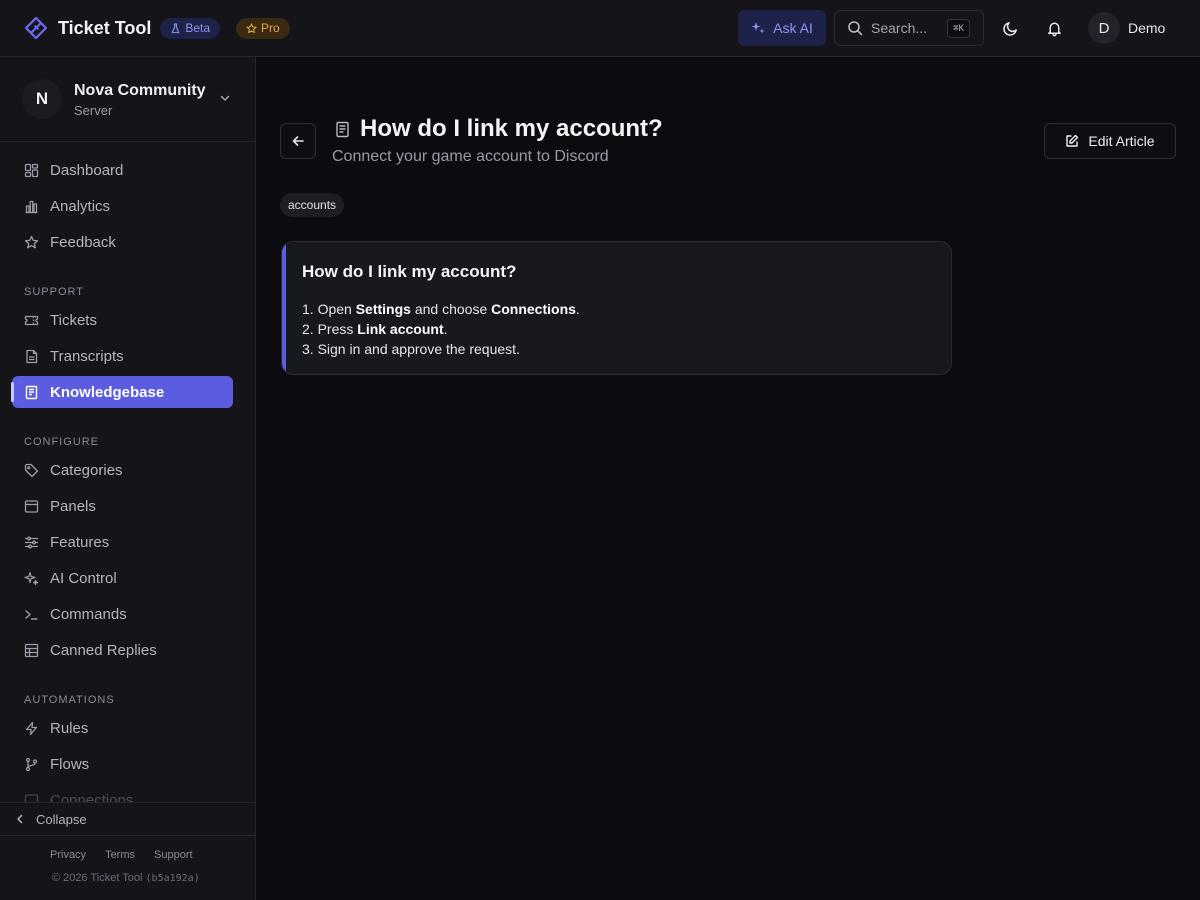  What do you see at coordinates (83, 578) in the screenshot?
I see `sidebar-item-label: AI Control` at bounding box center [83, 578].